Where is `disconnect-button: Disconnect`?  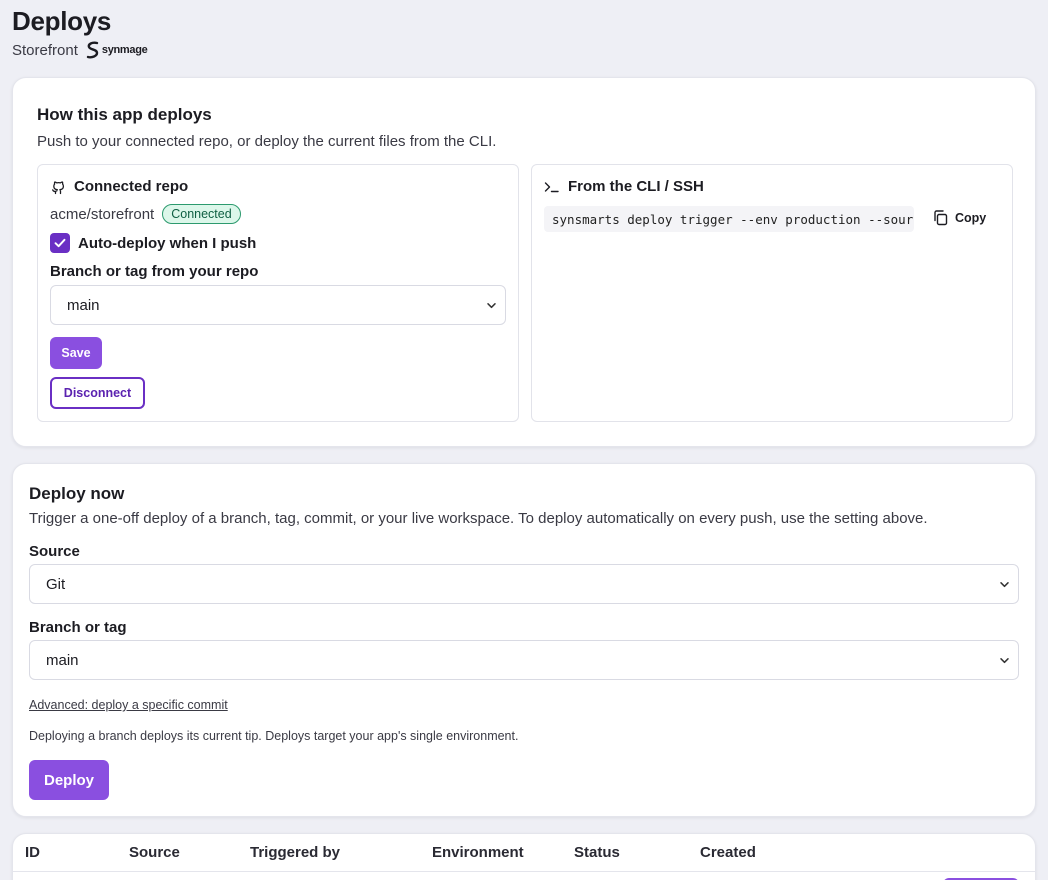 disconnect-button: Disconnect is located at coordinates (97, 393).